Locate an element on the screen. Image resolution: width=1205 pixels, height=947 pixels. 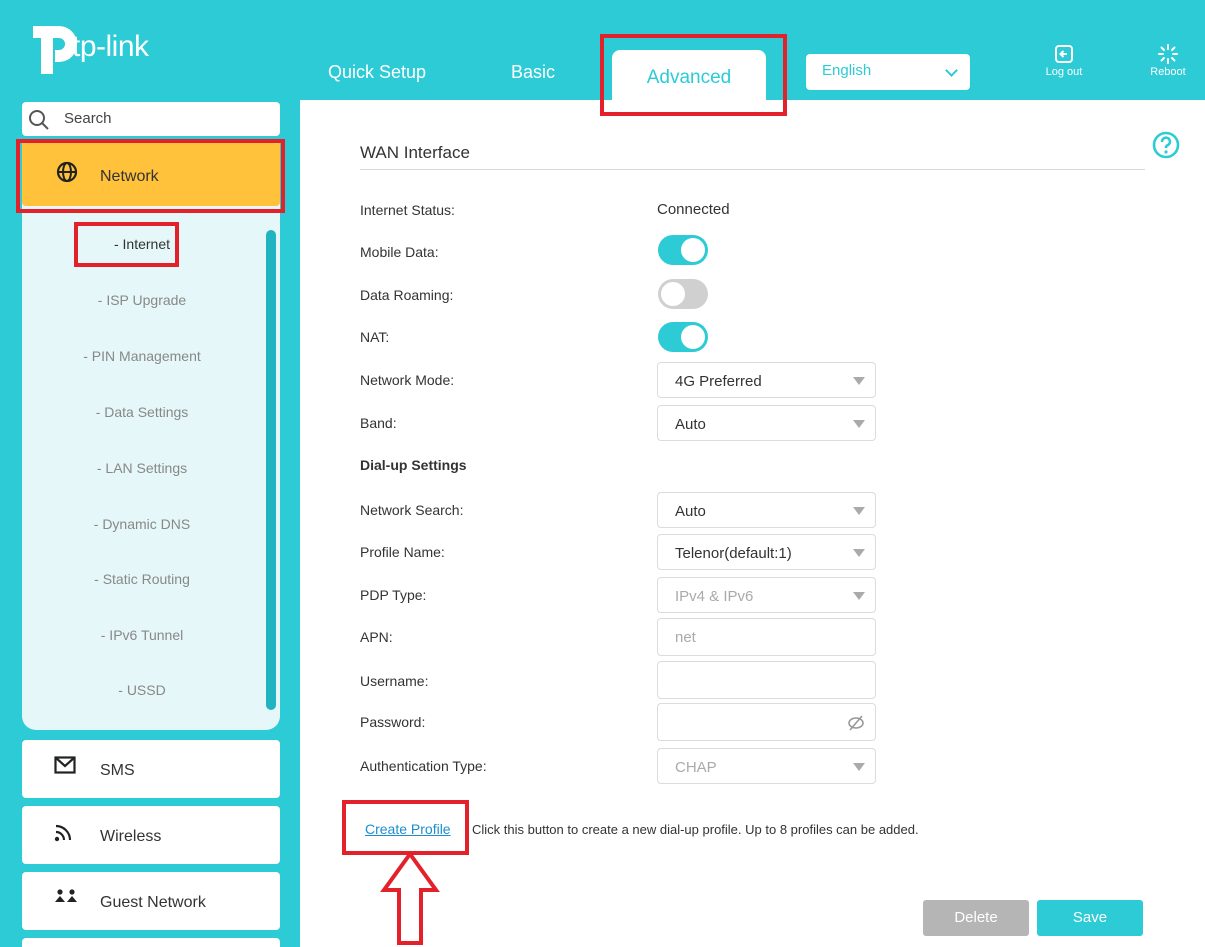
eye-hidden-icon is located at coordinates (856, 723).